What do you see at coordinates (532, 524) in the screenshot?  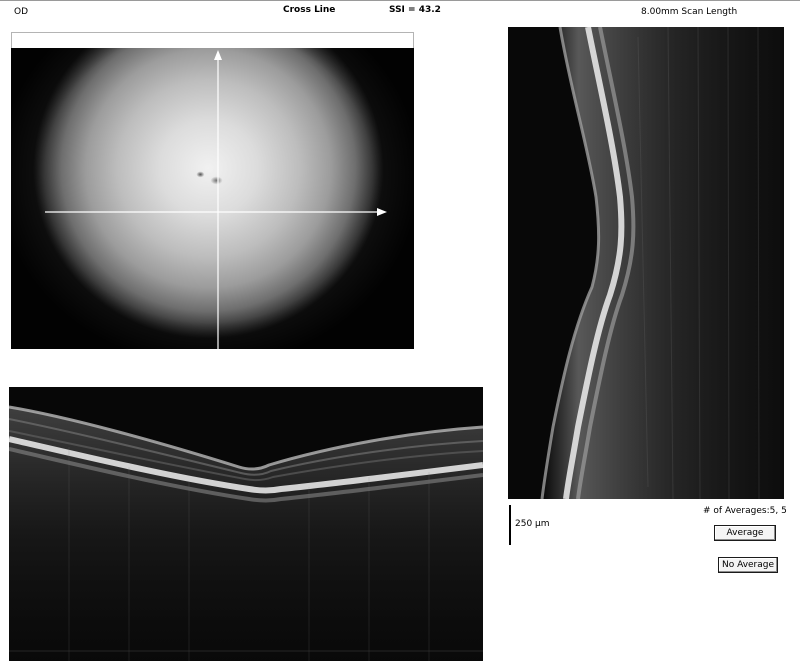 I see `scale-bar-label: 250 µm` at bounding box center [532, 524].